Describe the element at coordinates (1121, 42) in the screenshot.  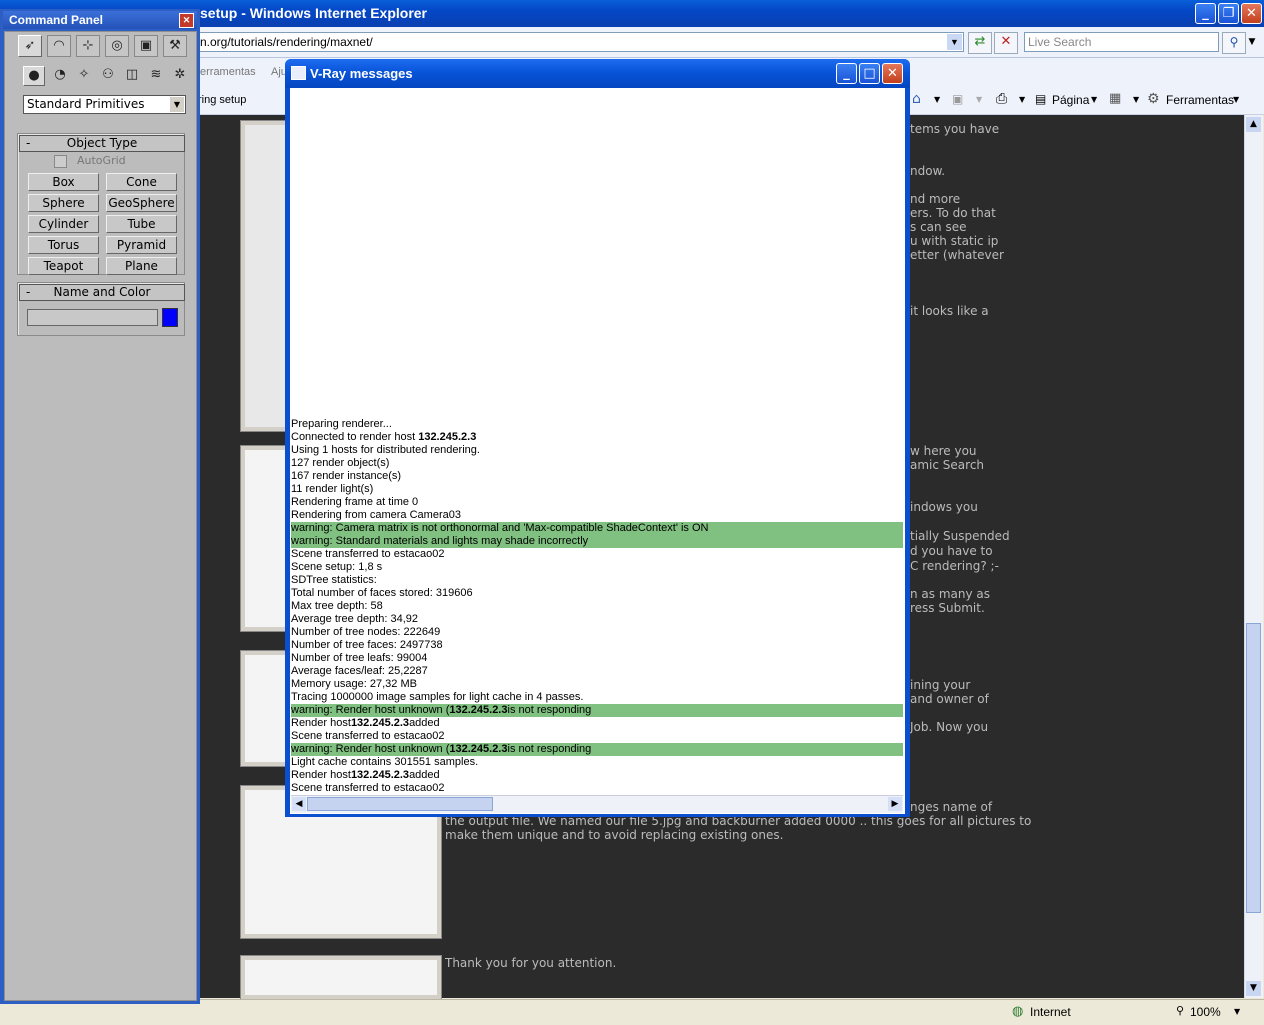
I see `search-input: Live Search` at that location.